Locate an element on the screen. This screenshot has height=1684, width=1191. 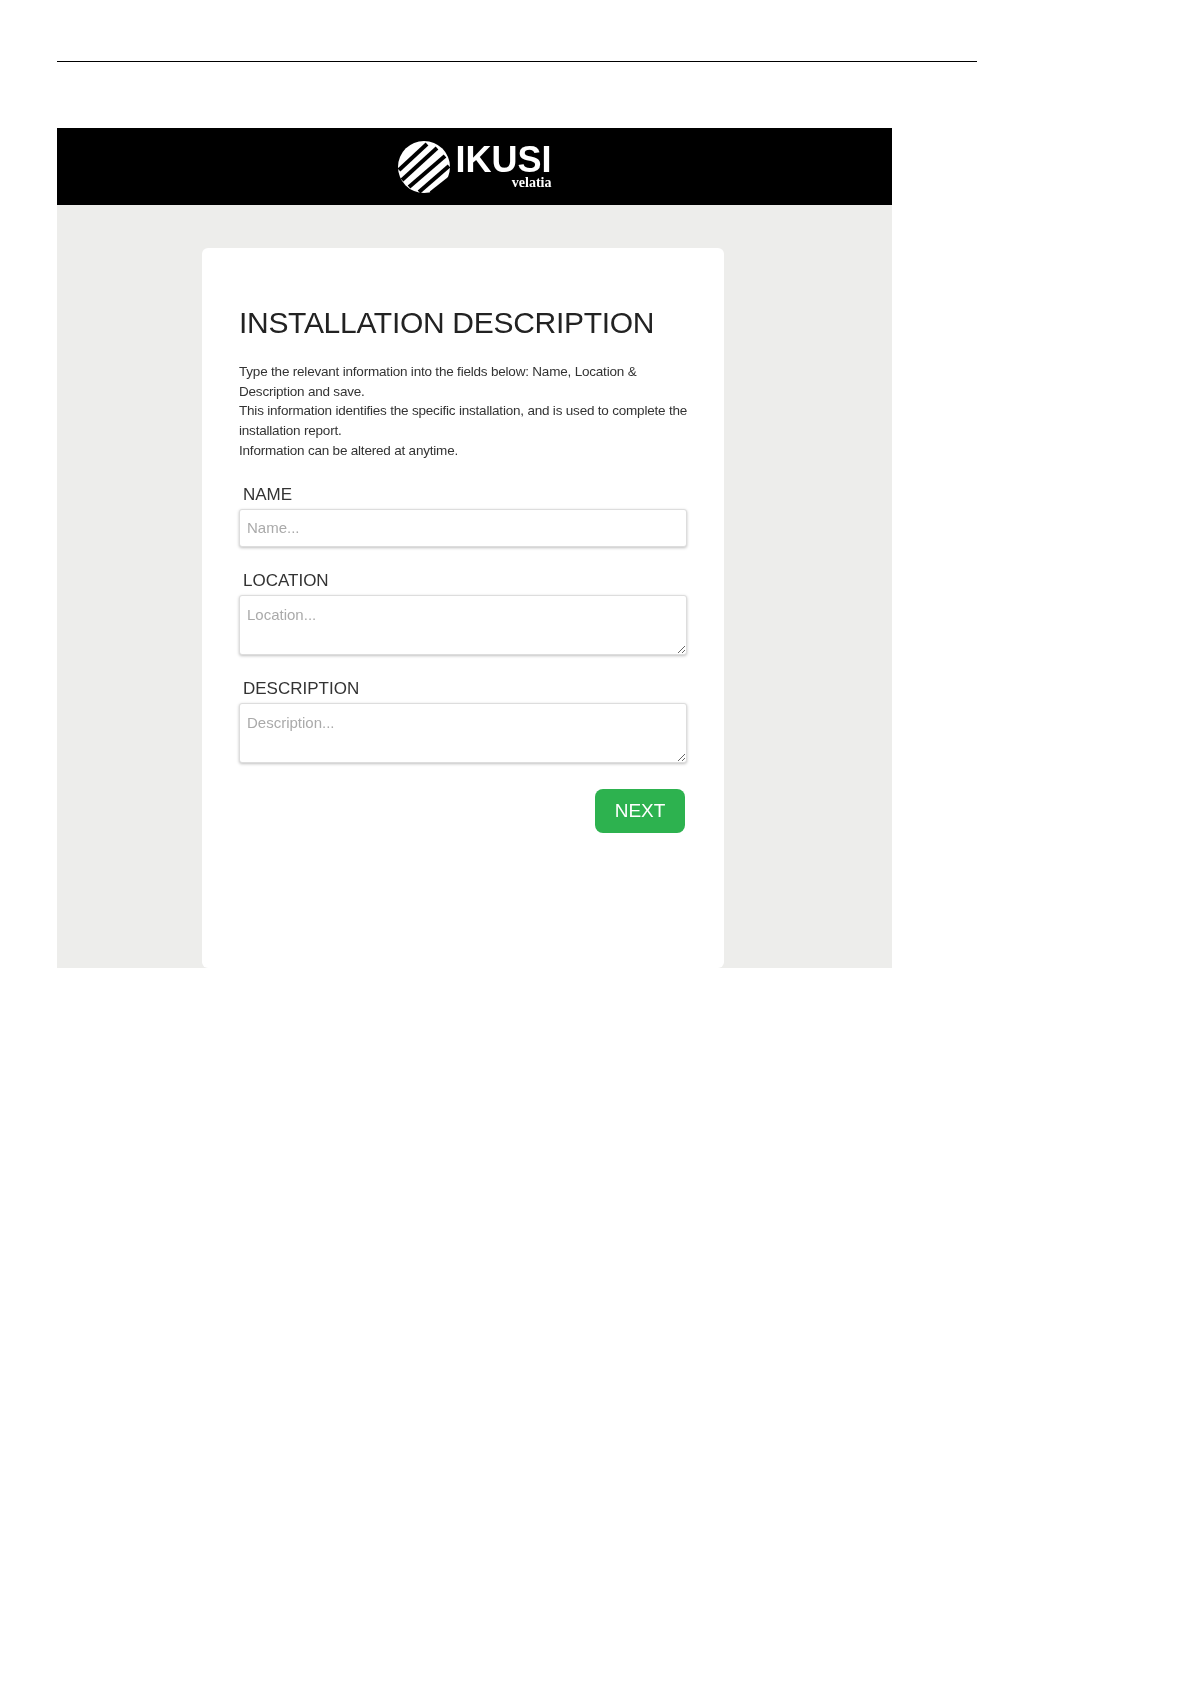
striped-globe-icon is located at coordinates (424, 166).